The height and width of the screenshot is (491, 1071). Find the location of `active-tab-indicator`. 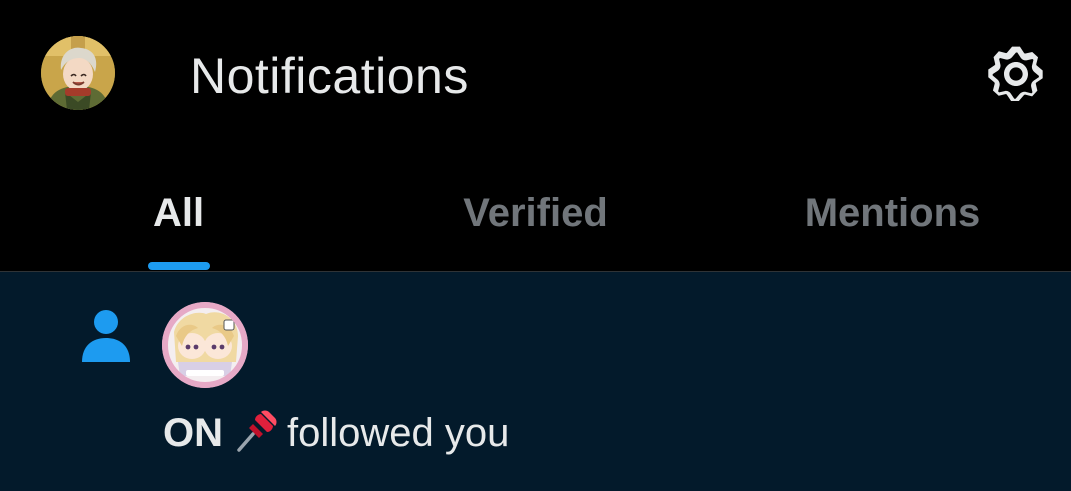

active-tab-indicator is located at coordinates (178, 266).